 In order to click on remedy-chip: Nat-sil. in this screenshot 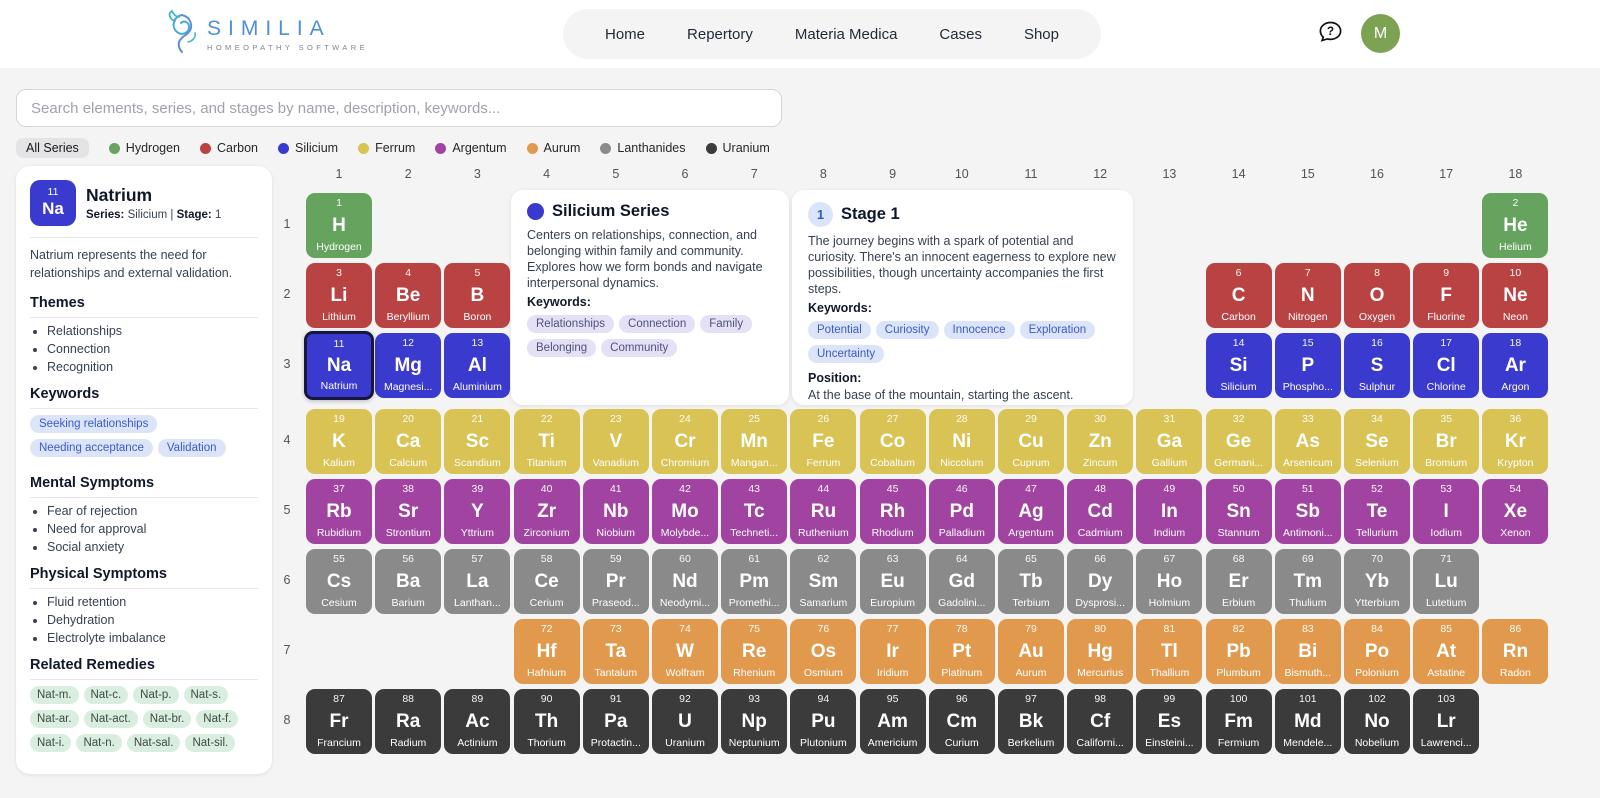, I will do `click(210, 742)`.